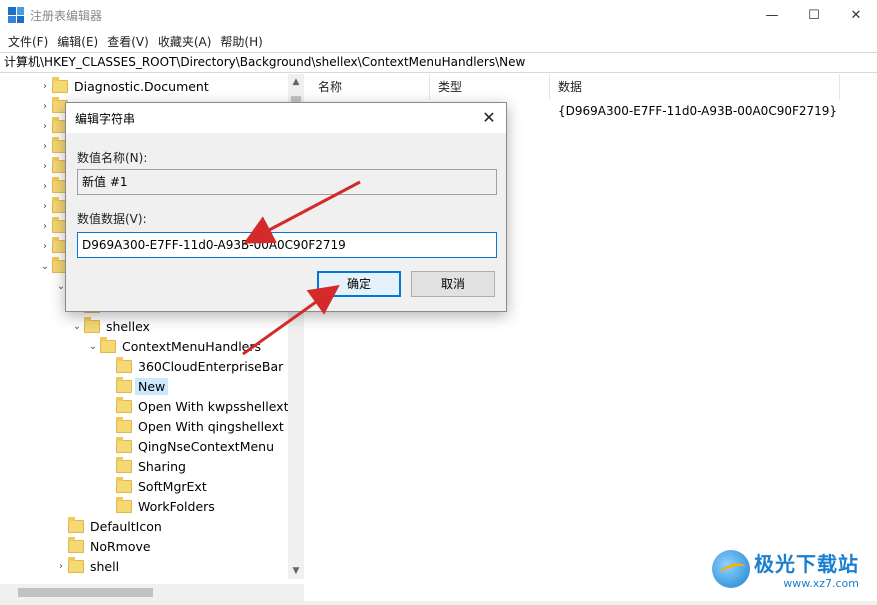  I want to click on tree-item-label: DefaultIcon, so click(126, 526).